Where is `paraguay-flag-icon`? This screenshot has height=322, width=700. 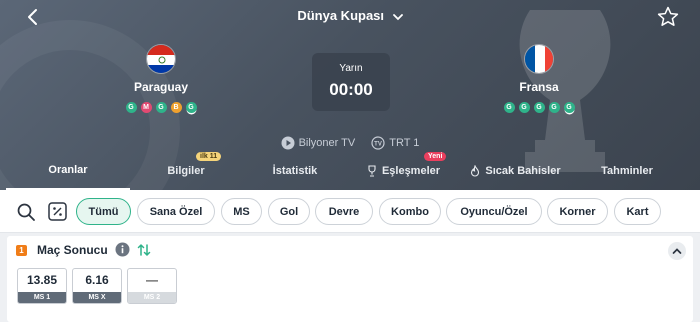 paraguay-flag-icon is located at coordinates (161, 59).